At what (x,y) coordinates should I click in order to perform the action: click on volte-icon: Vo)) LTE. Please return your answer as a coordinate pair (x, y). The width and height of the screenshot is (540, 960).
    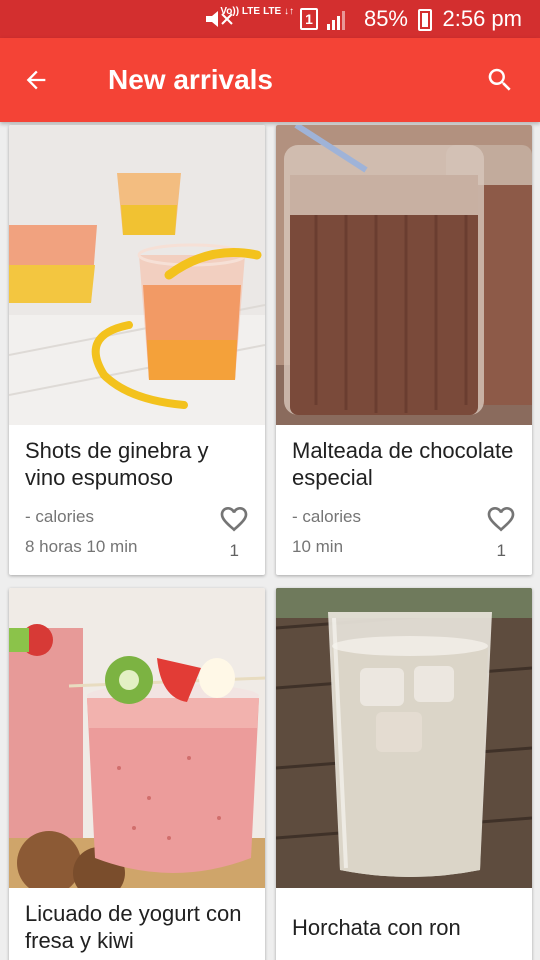
    Looking at the image, I should click on (240, 11).